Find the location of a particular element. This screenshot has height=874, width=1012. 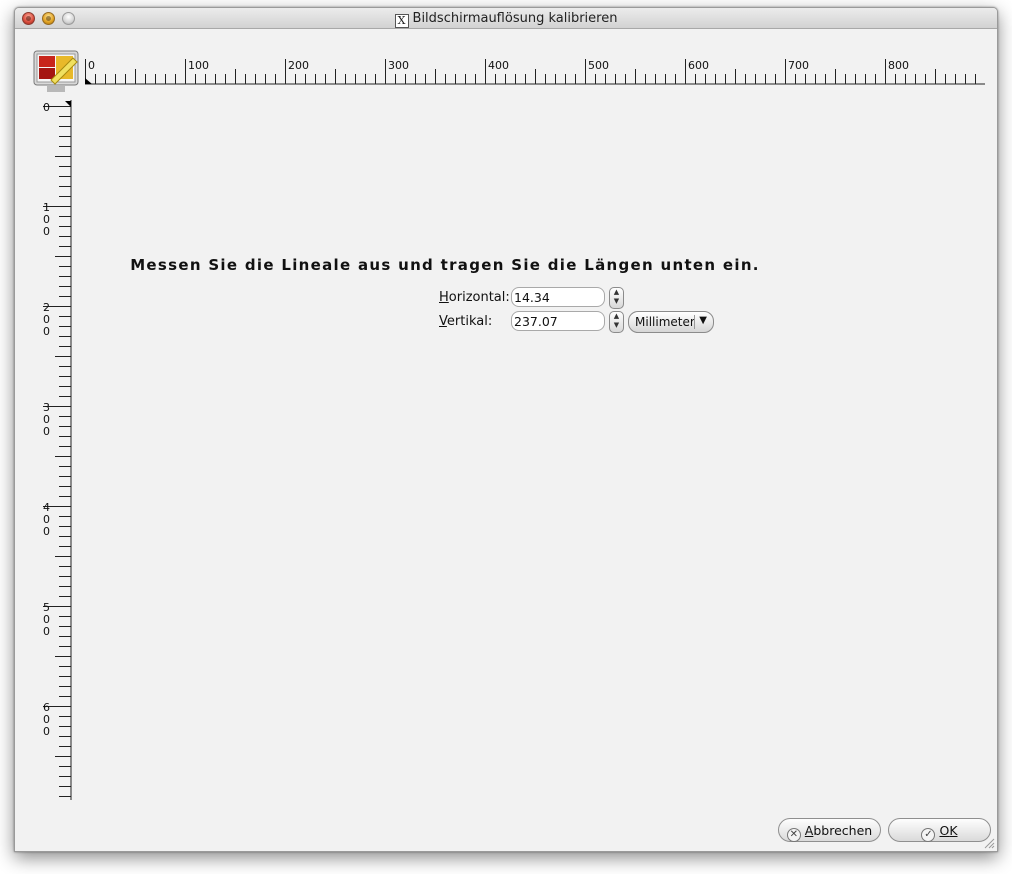

ruler-tick-label: 300 is located at coordinates (398, 65).